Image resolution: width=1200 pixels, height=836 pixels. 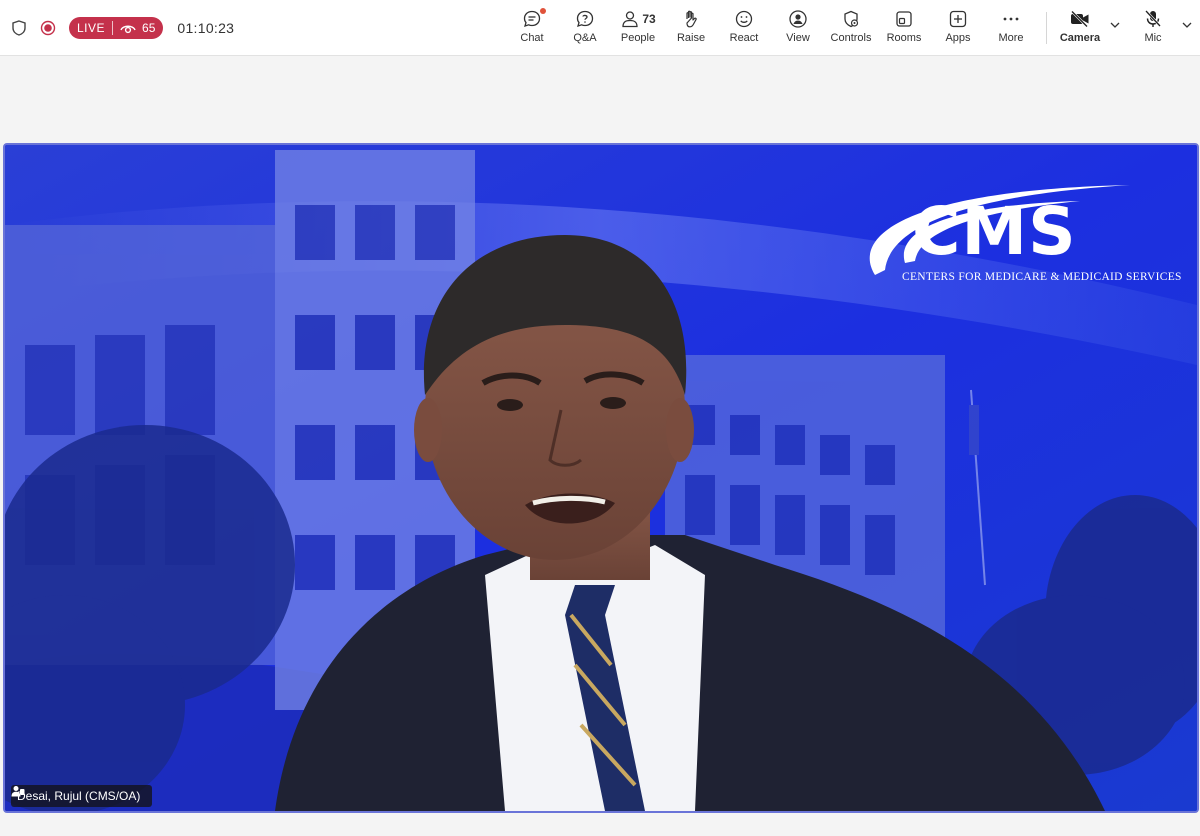 What do you see at coordinates (851, 19) in the screenshot?
I see `controls-icon` at bounding box center [851, 19].